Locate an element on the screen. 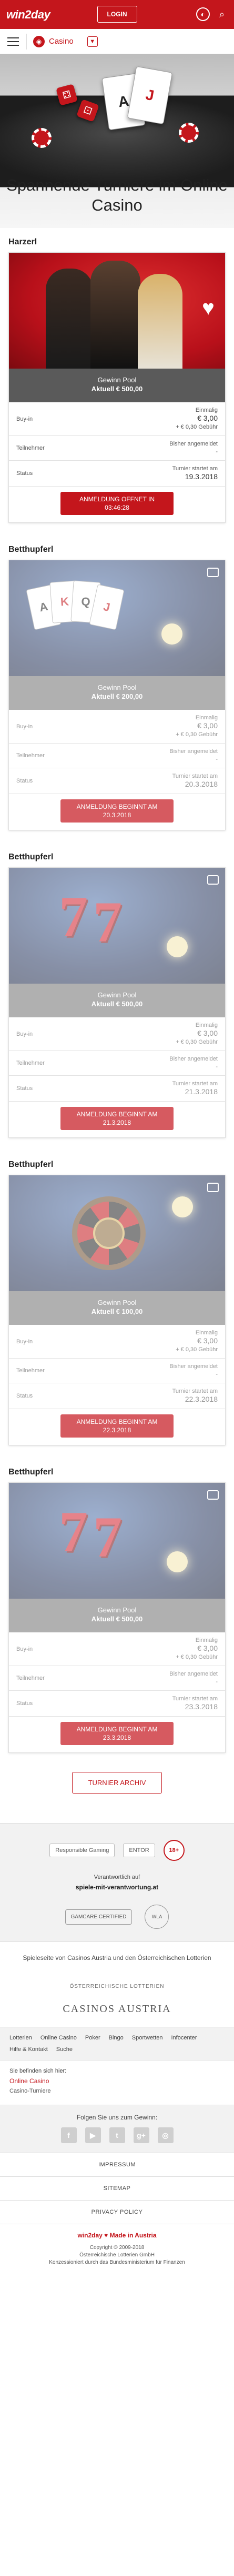  search-icon: ⌕ is located at coordinates (222, 14).